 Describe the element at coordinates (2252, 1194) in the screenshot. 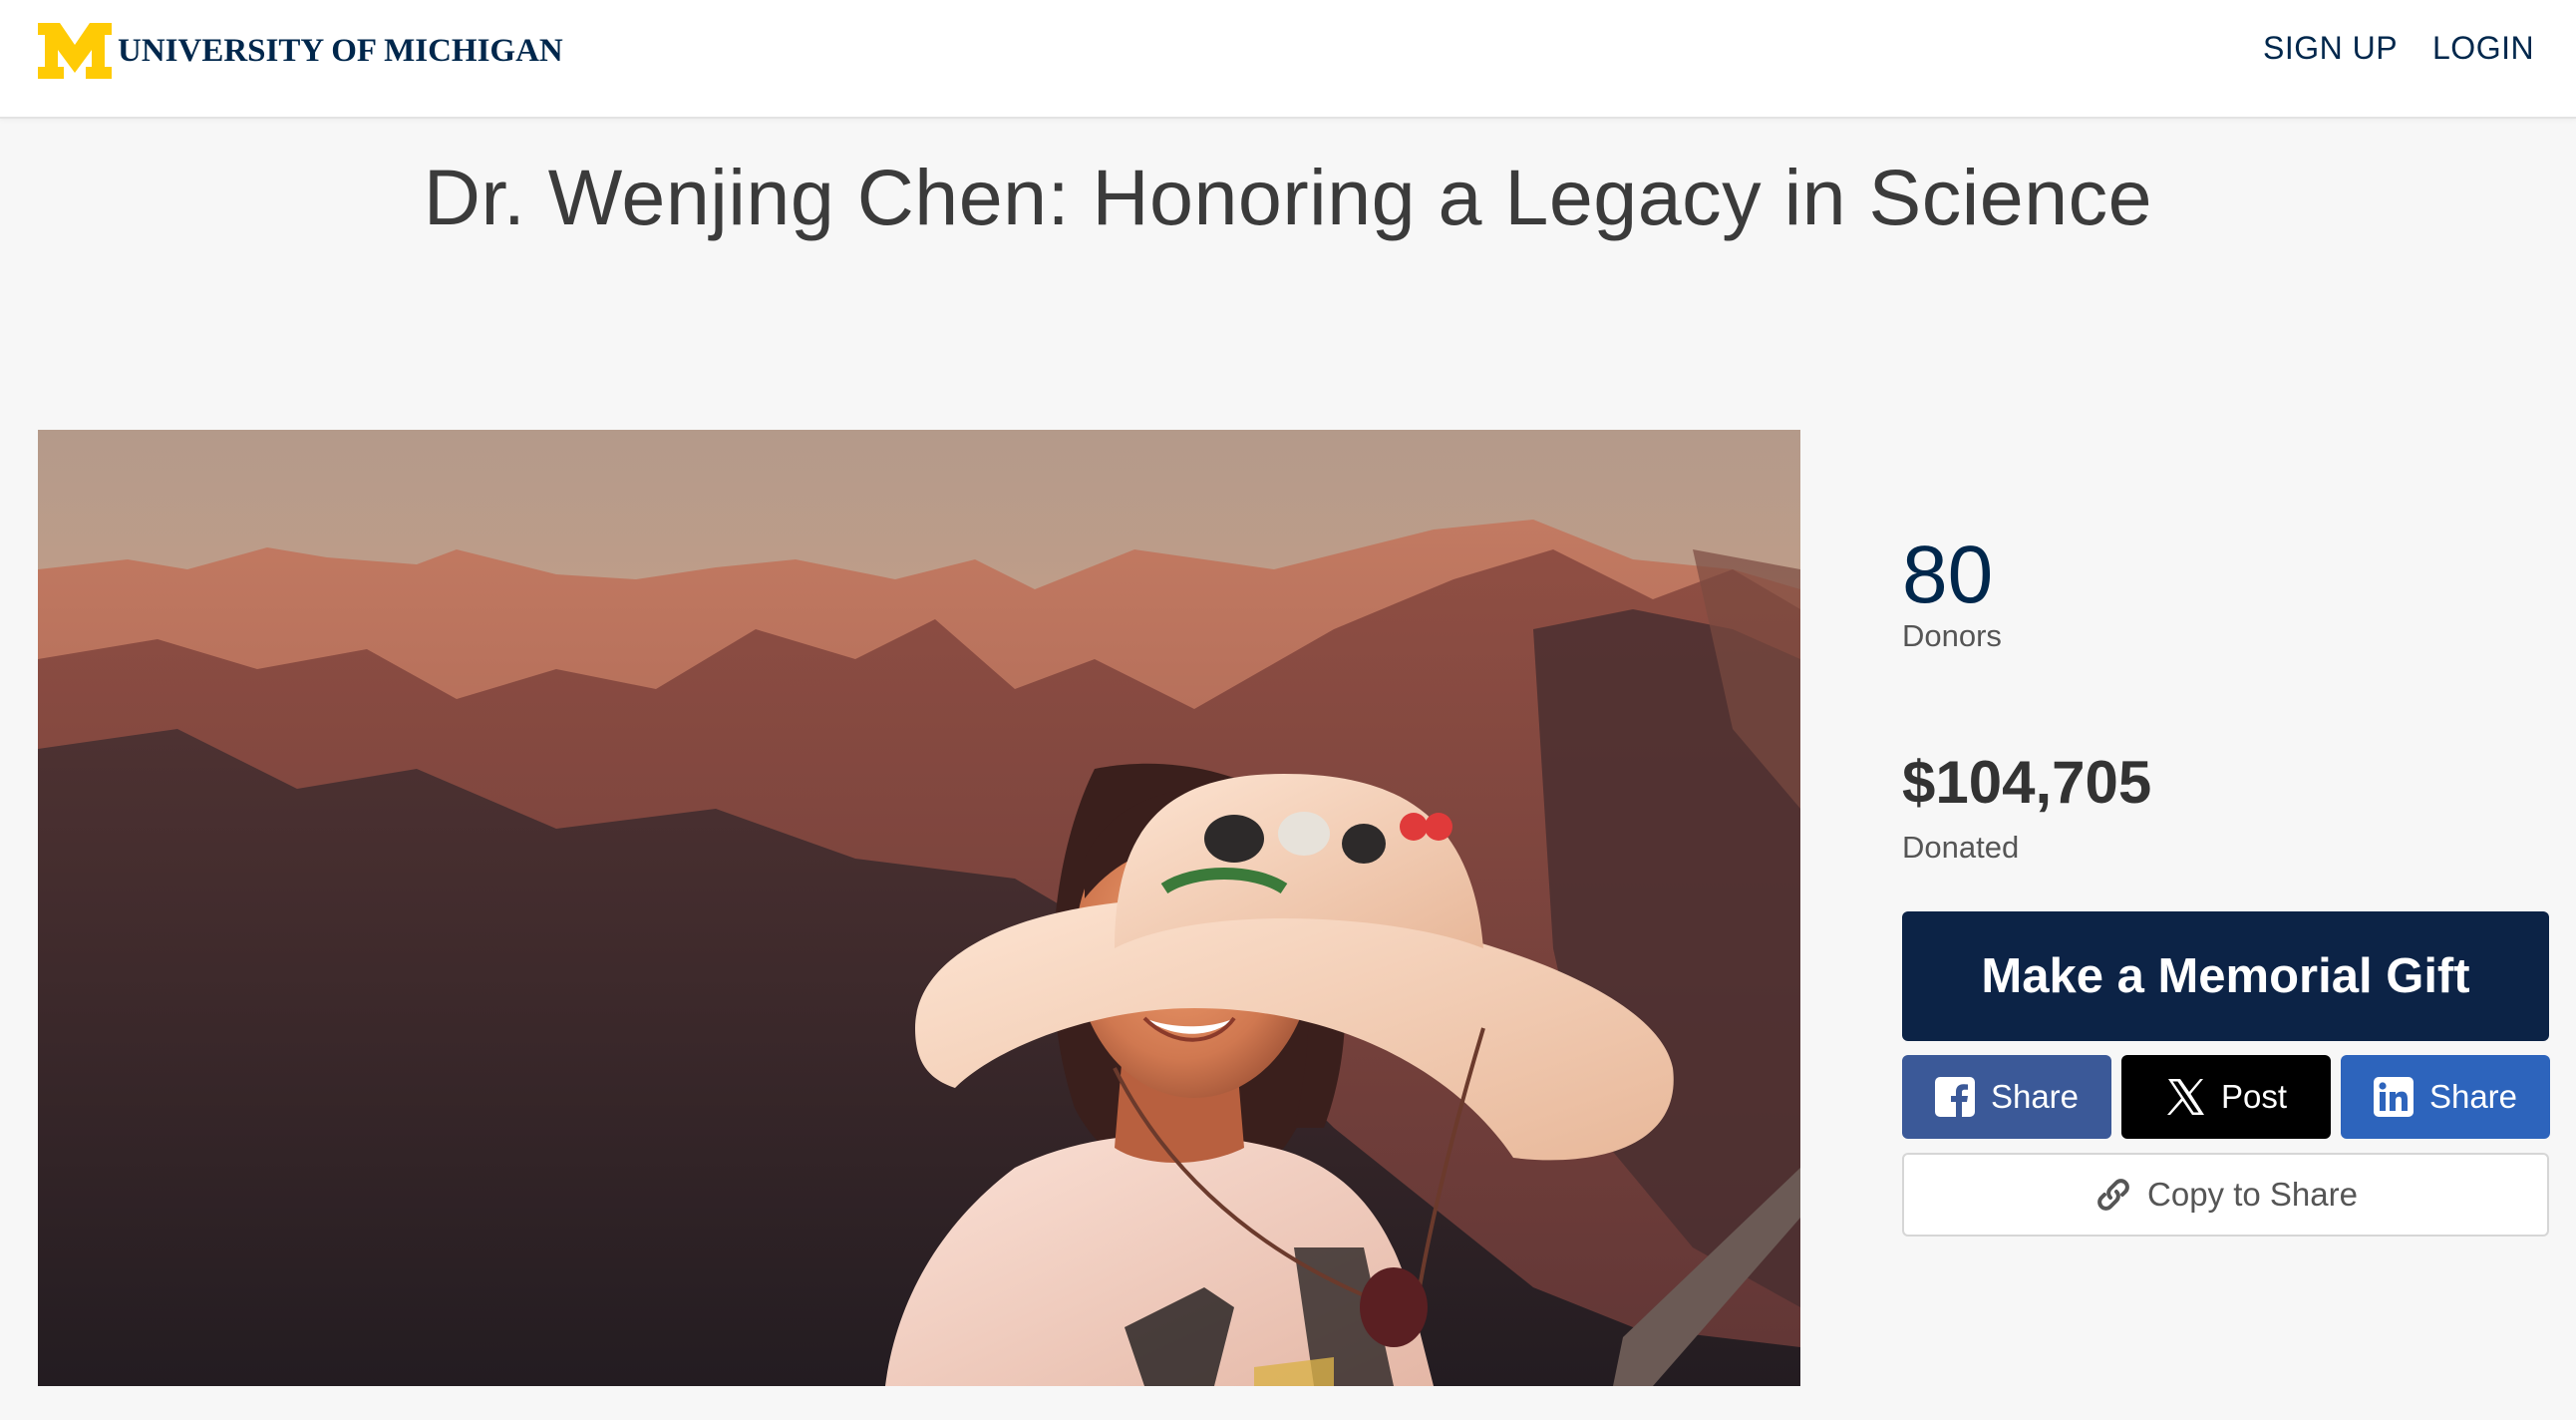

I see `copy-link-label: Copy to Share` at that location.